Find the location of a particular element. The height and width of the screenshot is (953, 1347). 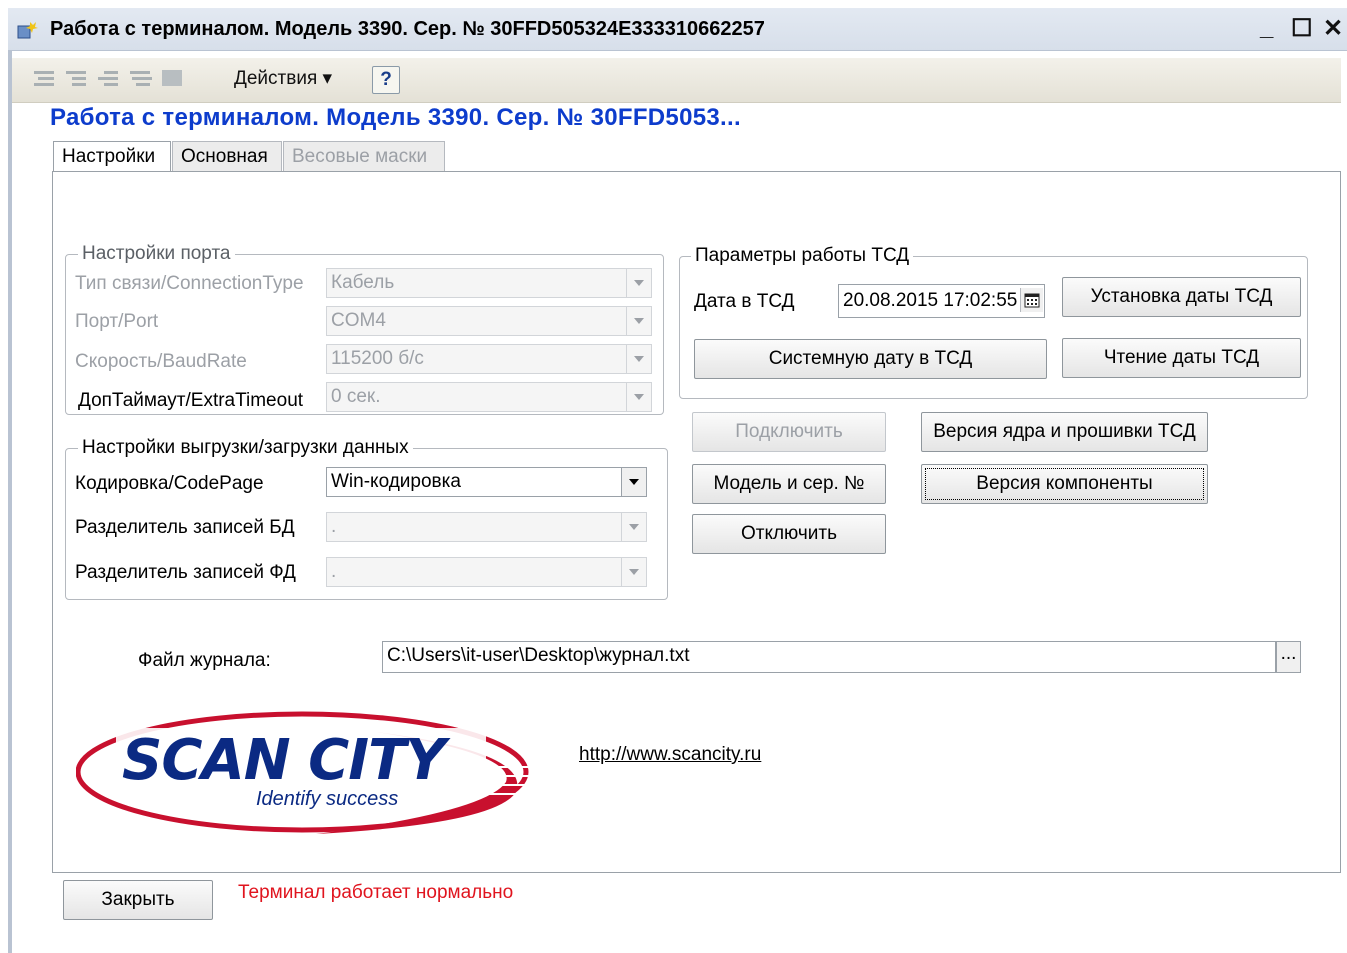

port-select: COM4 is located at coordinates (489, 321).